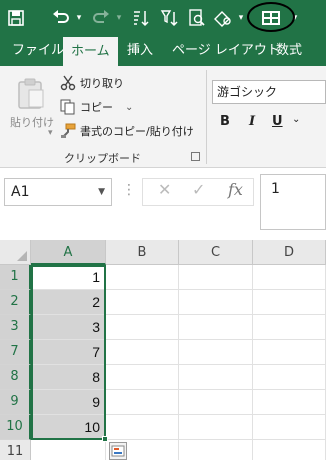 This screenshot has width=326, height=460. Describe the element at coordinates (68, 402) in the screenshot. I see `cell-a9: 9` at that location.